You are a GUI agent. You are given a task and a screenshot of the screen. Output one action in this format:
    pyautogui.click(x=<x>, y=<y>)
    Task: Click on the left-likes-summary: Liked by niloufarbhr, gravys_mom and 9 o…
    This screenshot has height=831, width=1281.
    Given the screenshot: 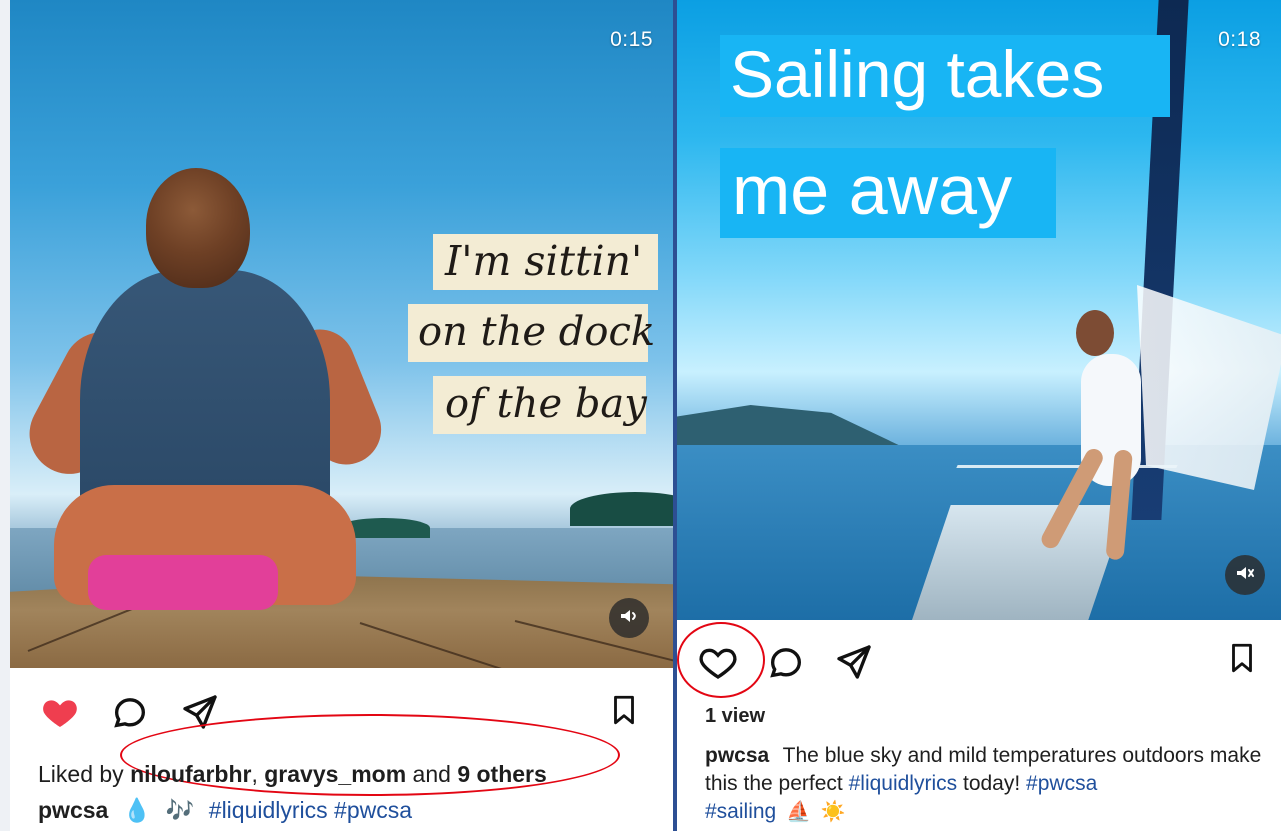 What is the action you would take?
    pyautogui.click(x=292, y=774)
    